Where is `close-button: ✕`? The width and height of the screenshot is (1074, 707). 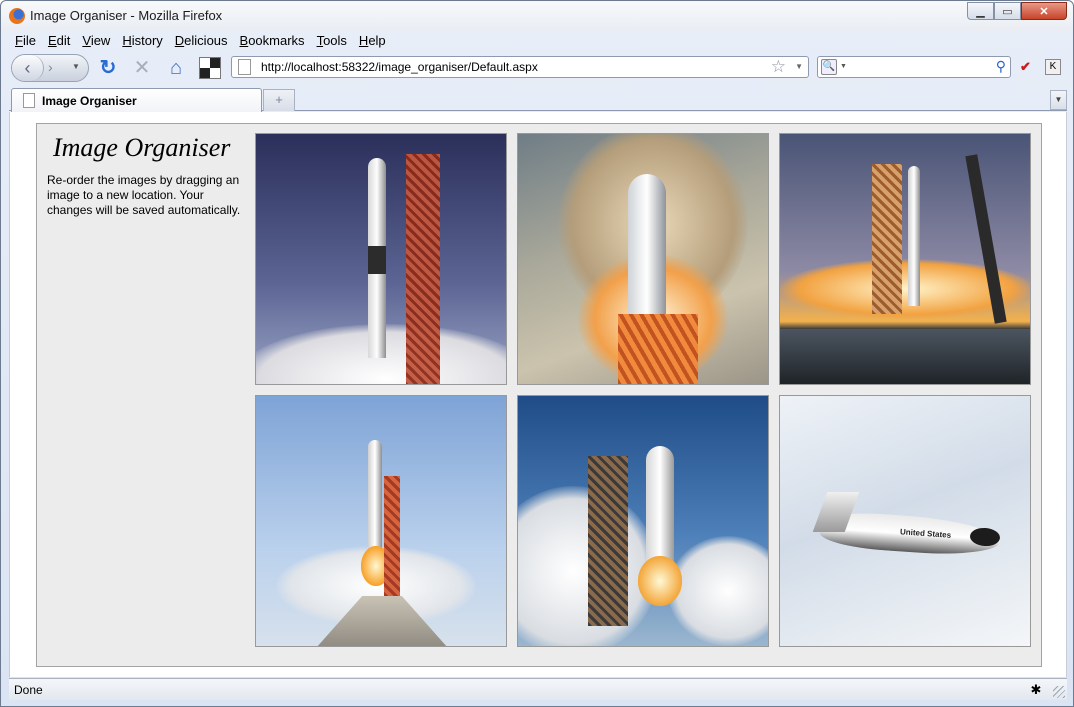
close-button: ✕ is located at coordinates (1044, 11).